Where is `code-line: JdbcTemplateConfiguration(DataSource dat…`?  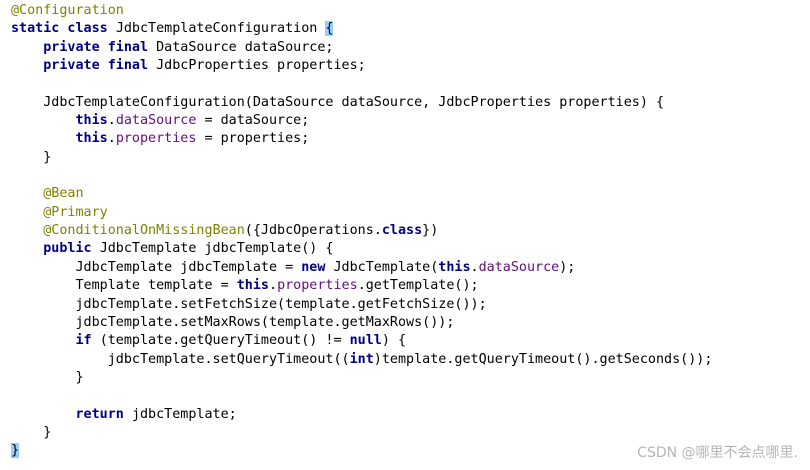
code-line: JdbcTemplateConfiguration(DataSource dat… is located at coordinates (410, 103).